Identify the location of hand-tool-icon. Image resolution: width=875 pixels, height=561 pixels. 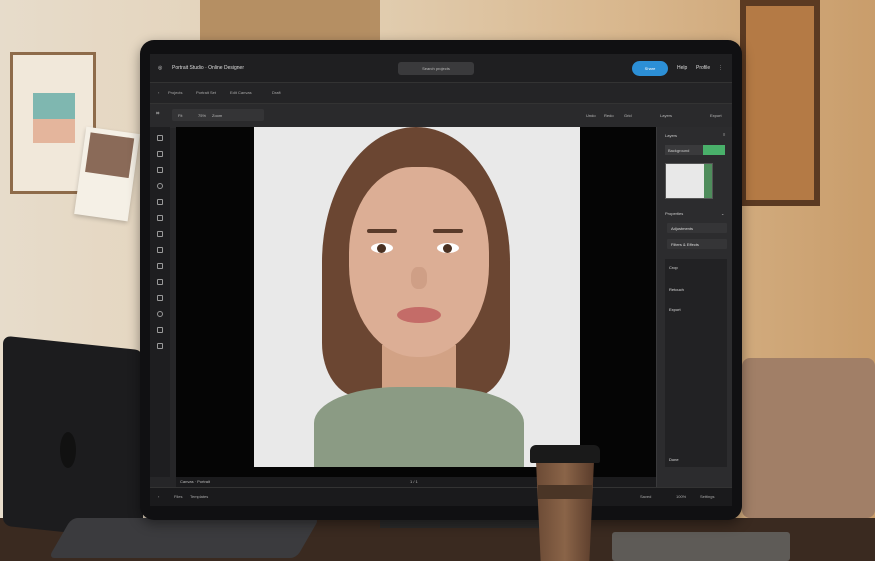
(160, 330).